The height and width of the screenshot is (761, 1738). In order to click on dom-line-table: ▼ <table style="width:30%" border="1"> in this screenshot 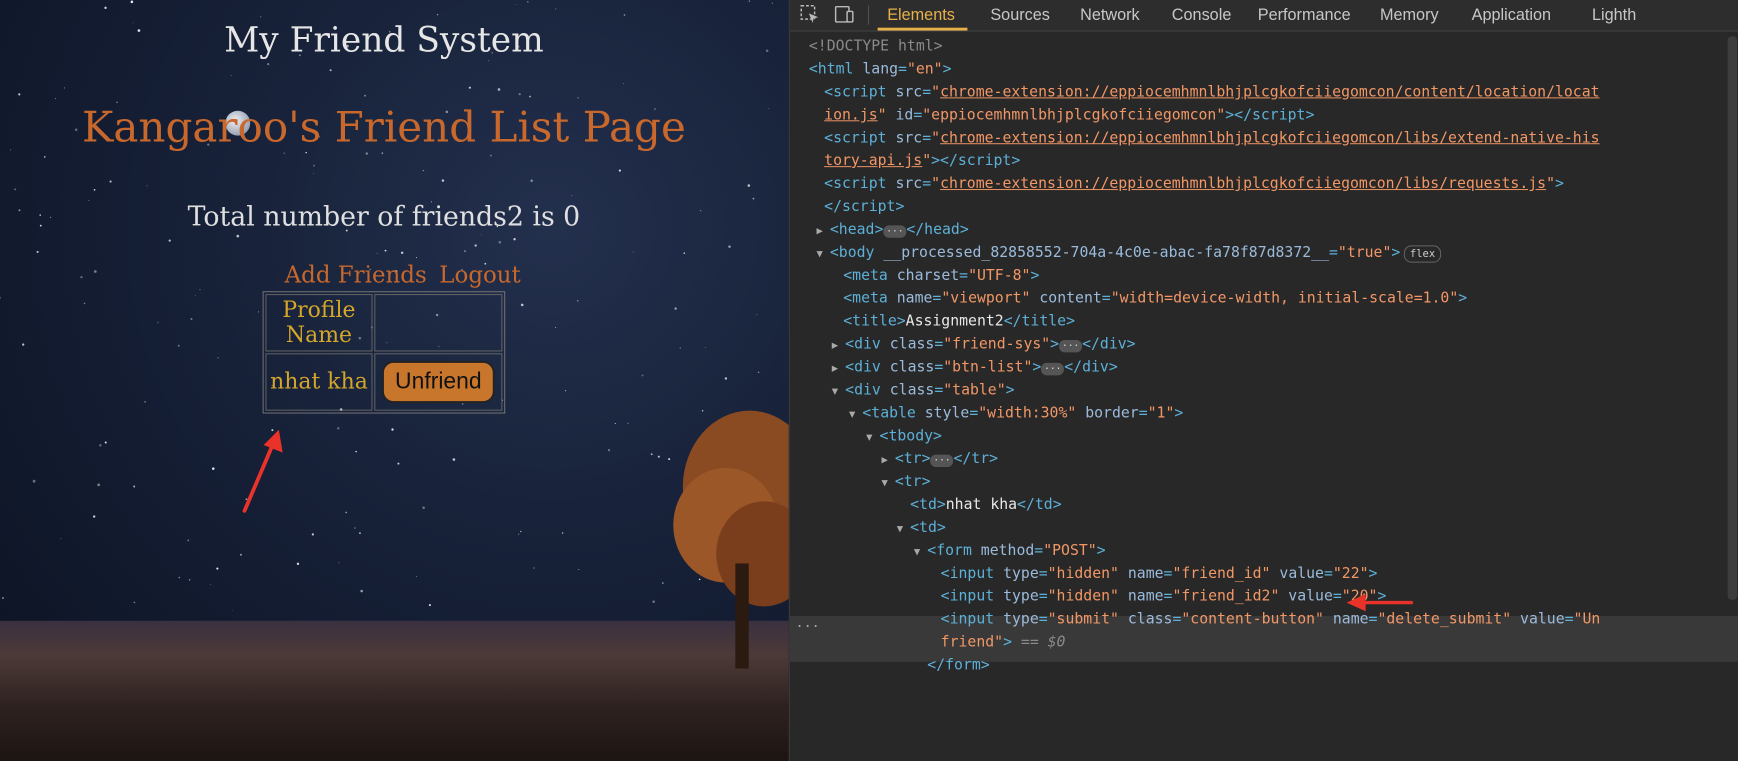, I will do `click(1016, 412)`.